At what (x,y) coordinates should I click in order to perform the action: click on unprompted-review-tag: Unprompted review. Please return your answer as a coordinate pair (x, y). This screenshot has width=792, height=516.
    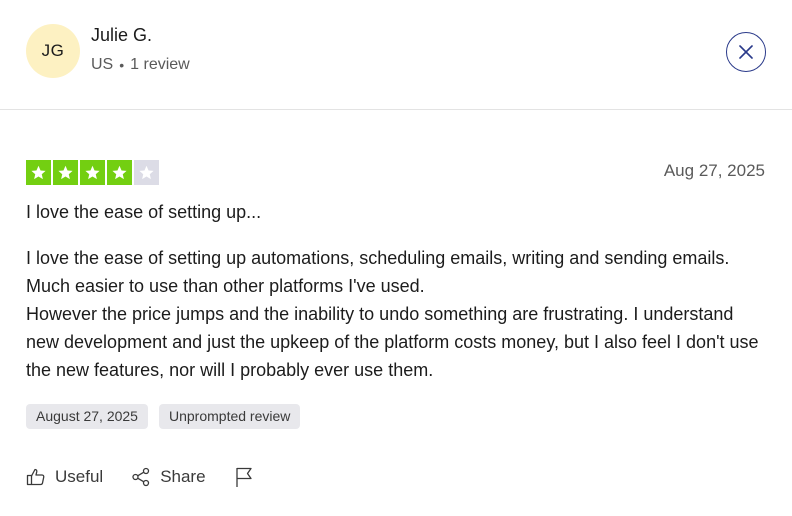
    Looking at the image, I should click on (229, 416).